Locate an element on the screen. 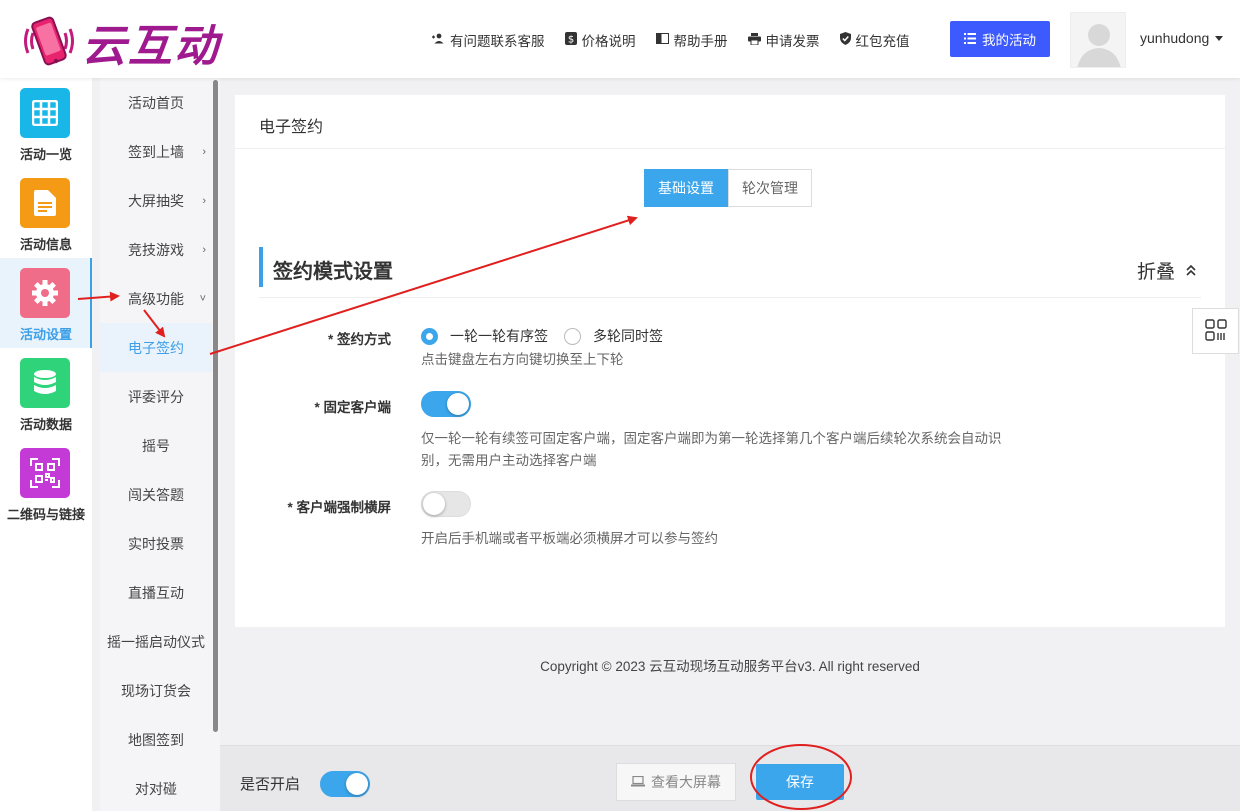 Image resolution: width=1240 pixels, height=811 pixels. sign-mode-radio-group: 一轮一轮有序签 多轮同时签 is located at coordinates (542, 336).